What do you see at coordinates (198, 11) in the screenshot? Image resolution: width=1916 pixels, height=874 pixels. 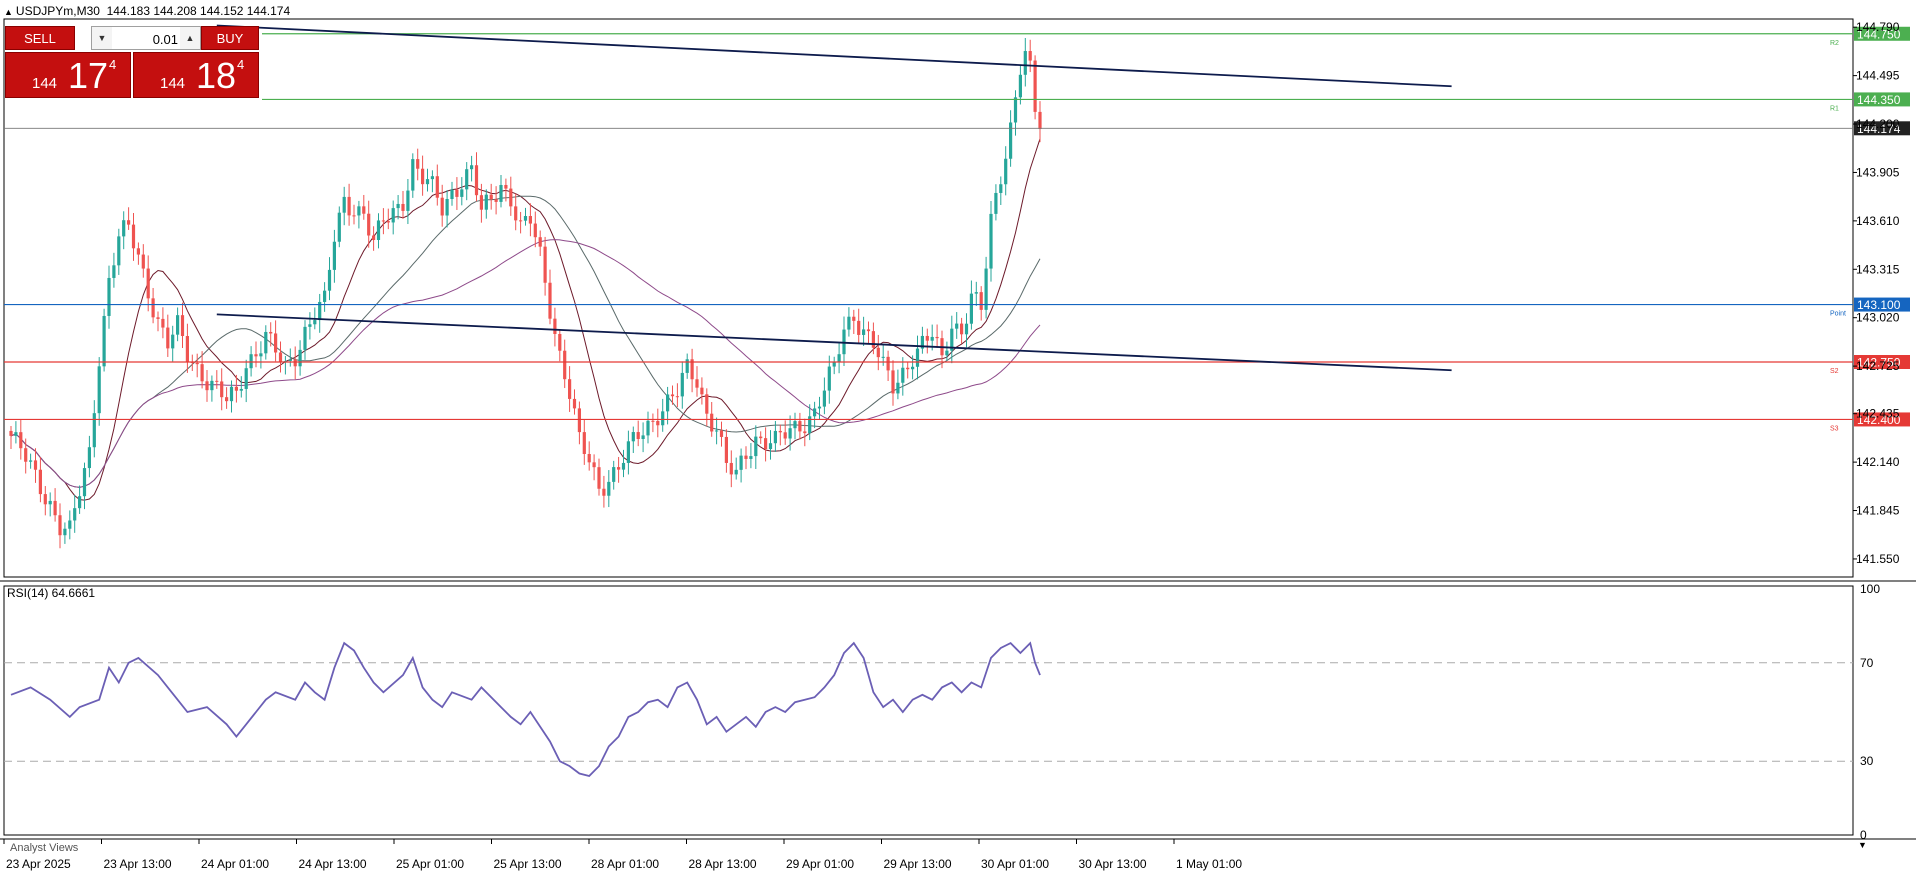 I see `ohlc-readout: 144.183 144.208 144.152 144.174` at bounding box center [198, 11].